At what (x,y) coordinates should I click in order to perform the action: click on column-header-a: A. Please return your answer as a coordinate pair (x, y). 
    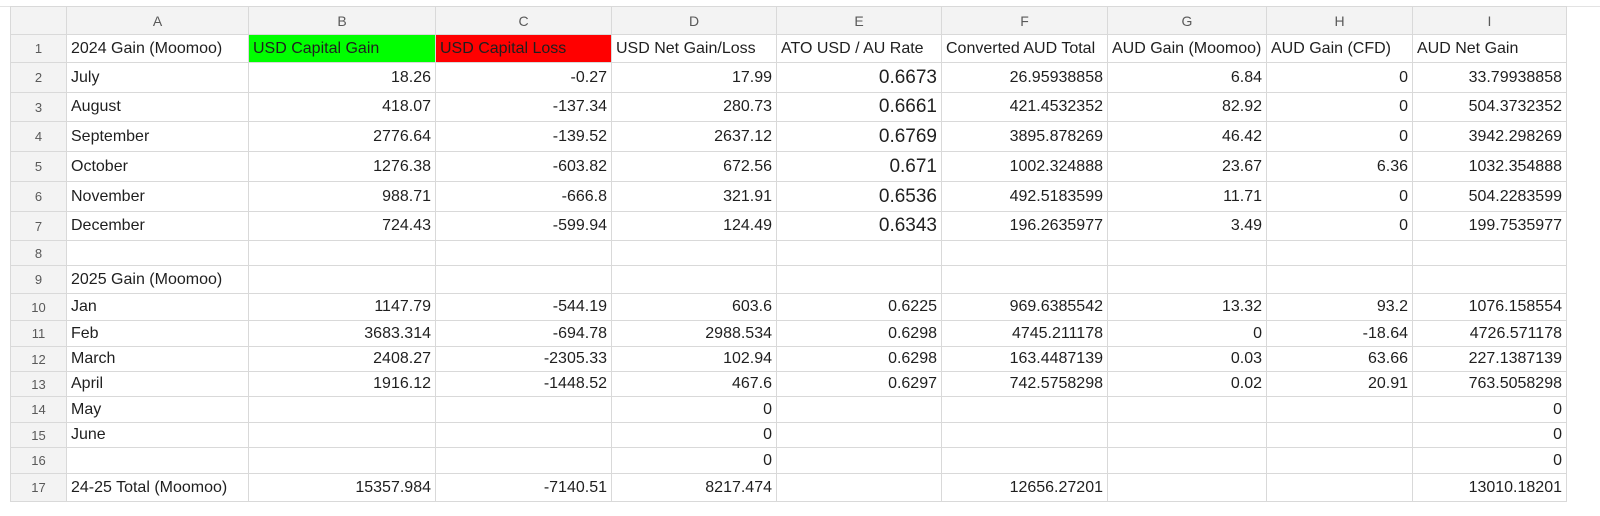
    Looking at the image, I should click on (157, 20).